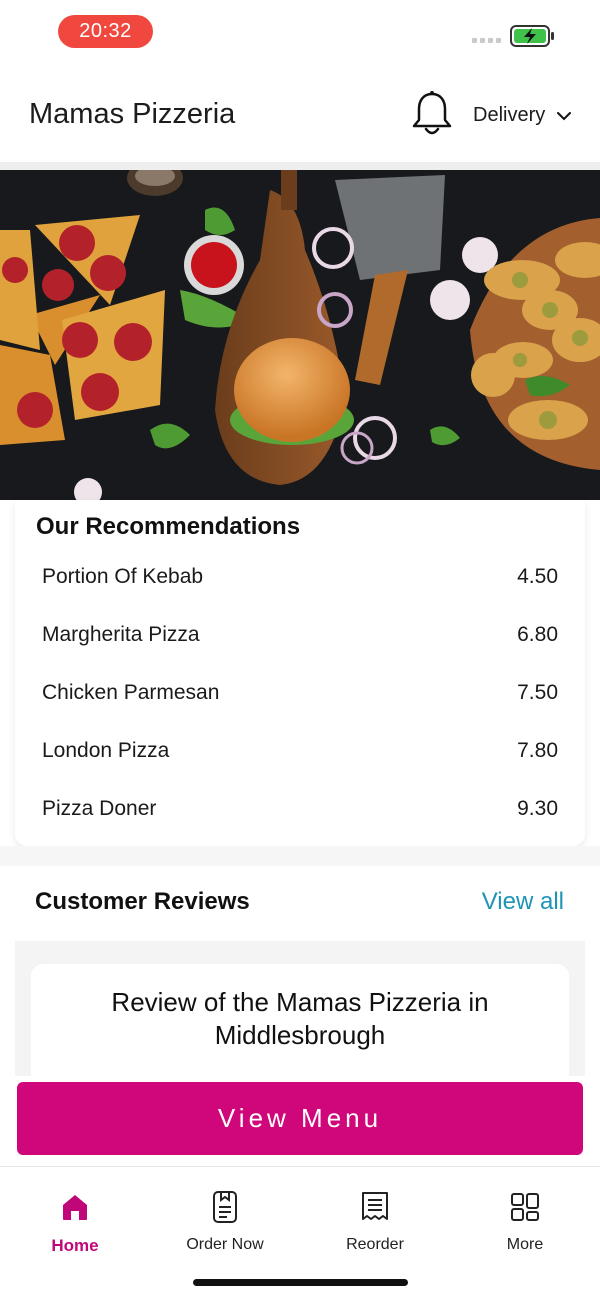 The height and width of the screenshot is (1299, 600). Describe the element at coordinates (537, 692) in the screenshot. I see `item-price: 7.50` at that location.